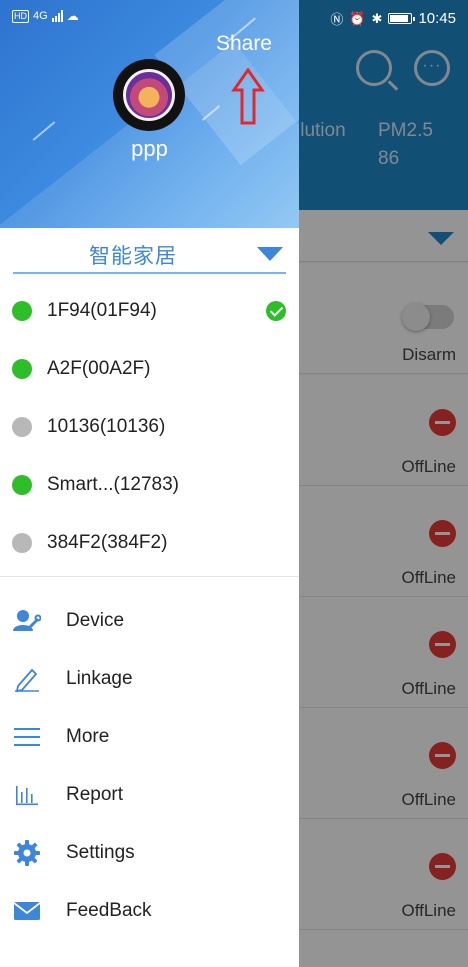 This screenshot has width=468, height=967. What do you see at coordinates (149, 679) in the screenshot?
I see `menu-item-linkage: Linkage` at bounding box center [149, 679].